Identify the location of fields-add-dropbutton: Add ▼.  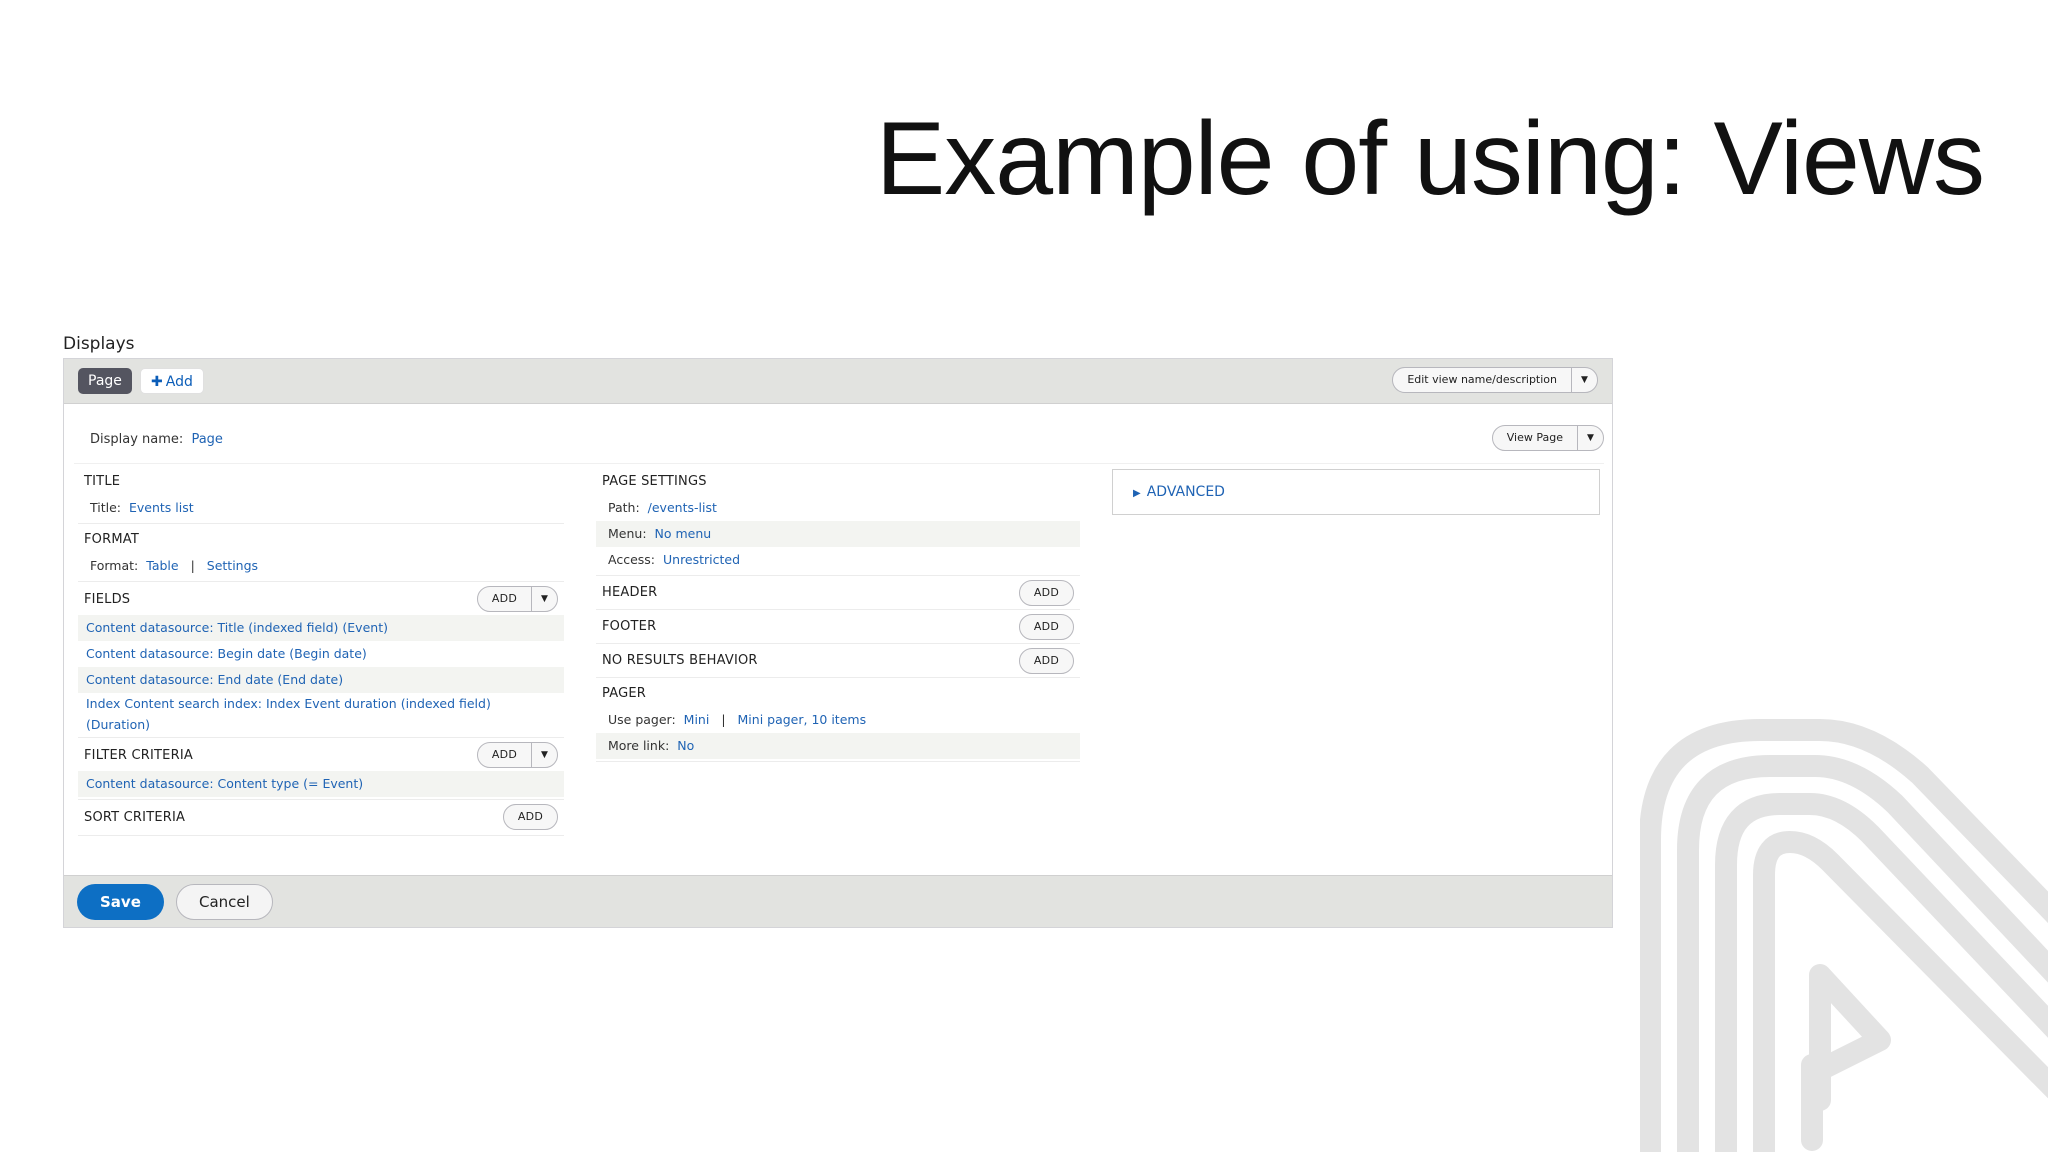
(517, 599).